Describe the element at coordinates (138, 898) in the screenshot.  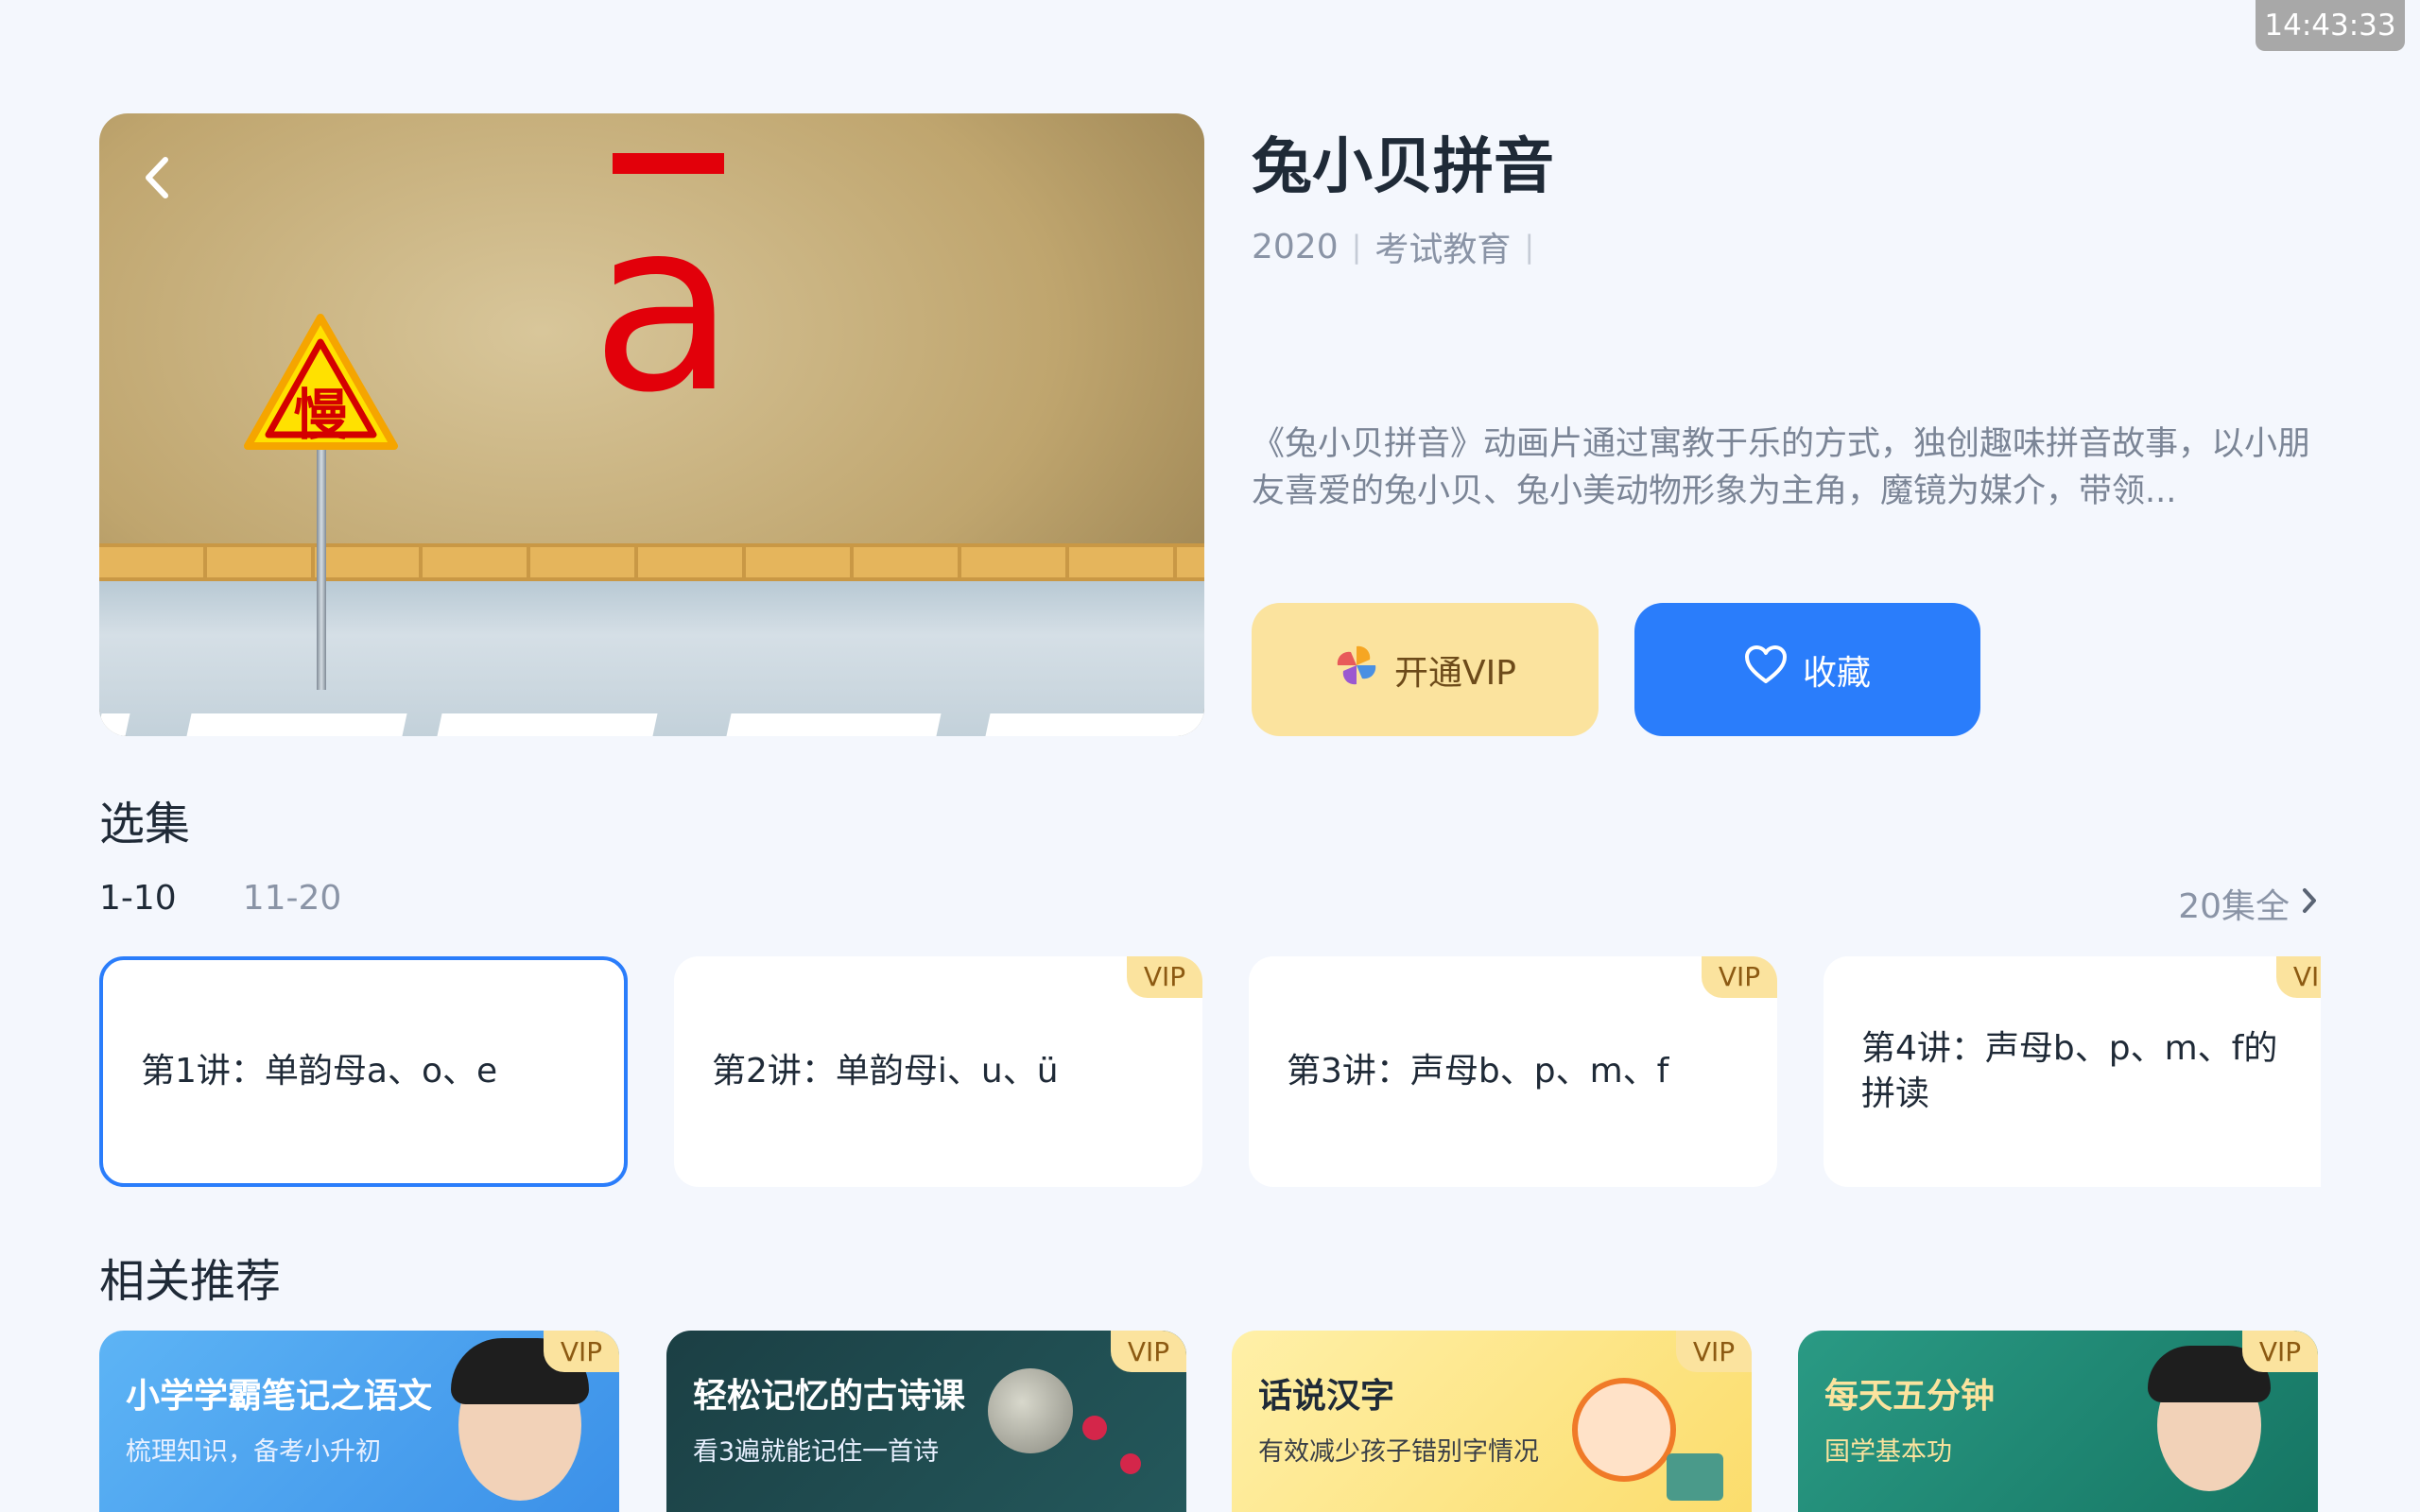
I see `tab-range-1-10: 1-10` at that location.